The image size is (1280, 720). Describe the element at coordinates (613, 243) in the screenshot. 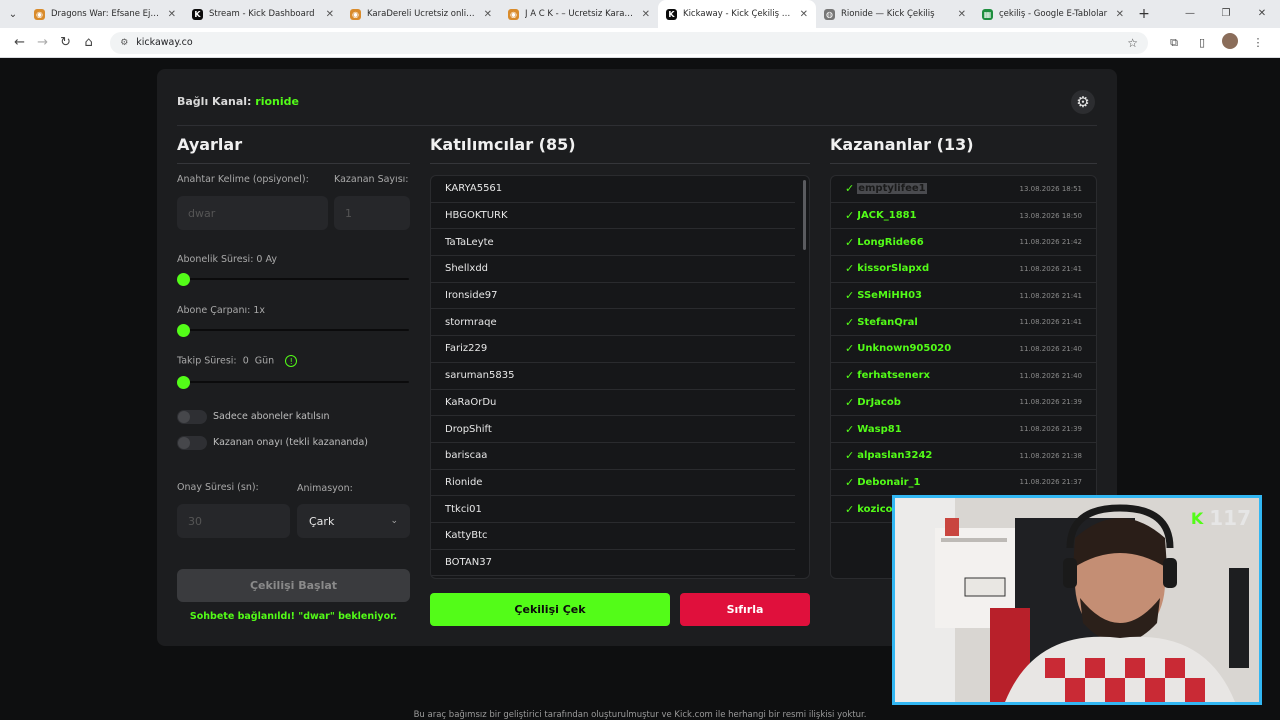

I see `participant-row: TaTaLeyte` at that location.